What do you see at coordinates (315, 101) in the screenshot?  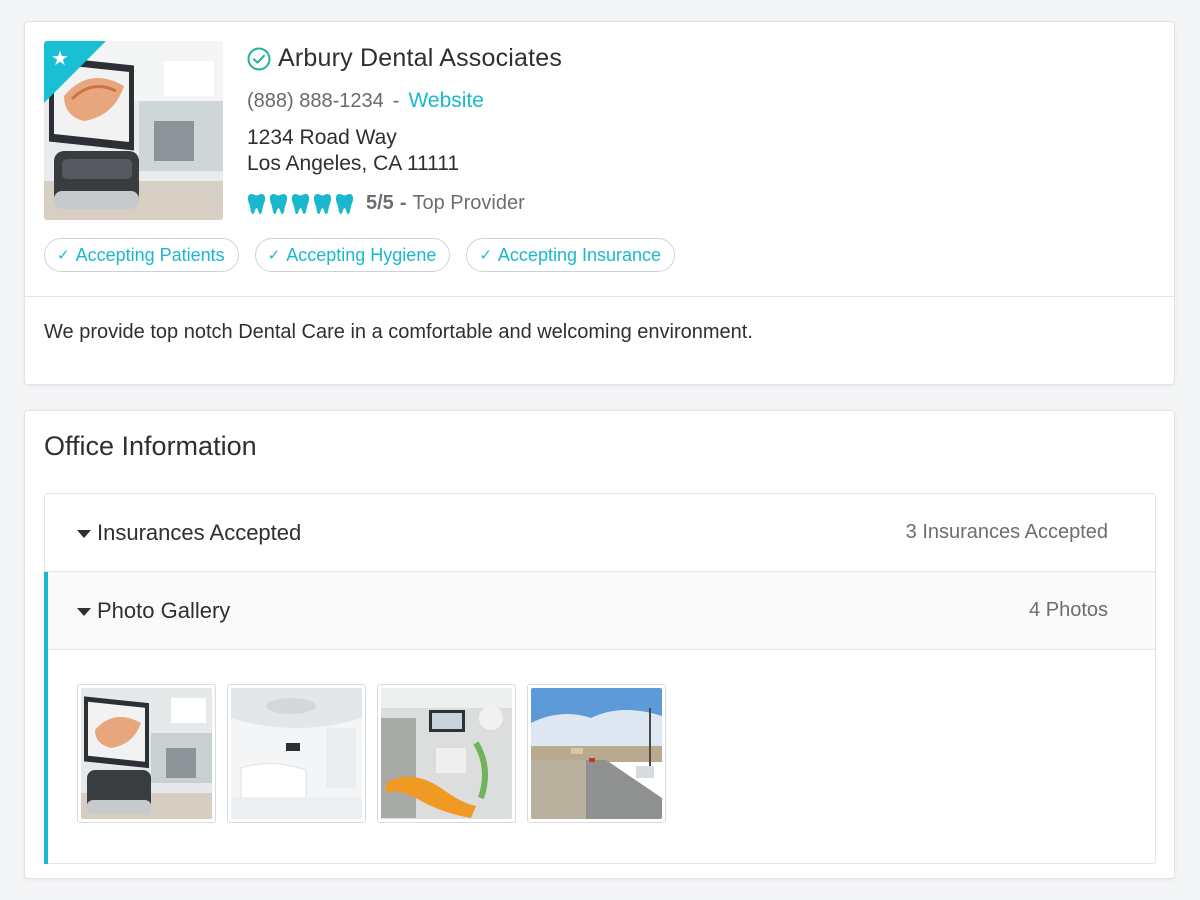 I see `phone-number: (888) 888-1234` at bounding box center [315, 101].